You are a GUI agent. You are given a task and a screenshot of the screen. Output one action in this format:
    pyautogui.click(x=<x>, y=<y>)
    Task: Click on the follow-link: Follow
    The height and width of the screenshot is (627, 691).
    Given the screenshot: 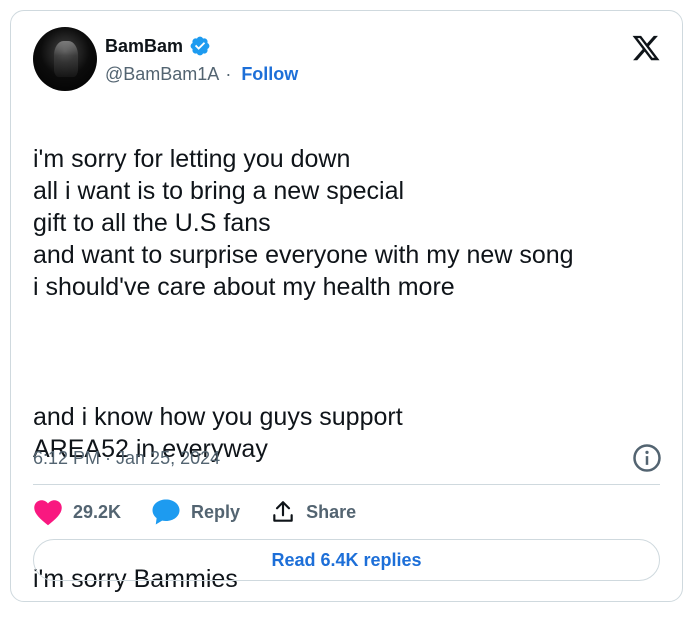 What is the action you would take?
    pyautogui.click(x=269, y=74)
    